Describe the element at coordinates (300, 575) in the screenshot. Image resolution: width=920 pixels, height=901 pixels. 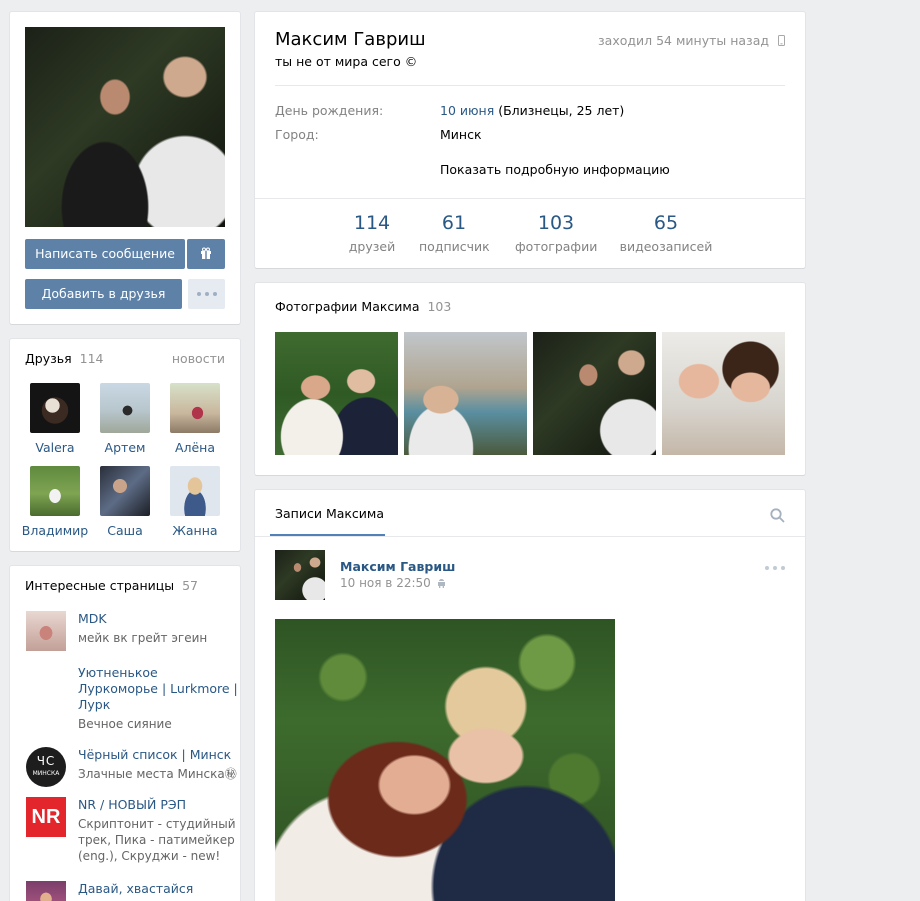
I see `post-author-avatar` at that location.